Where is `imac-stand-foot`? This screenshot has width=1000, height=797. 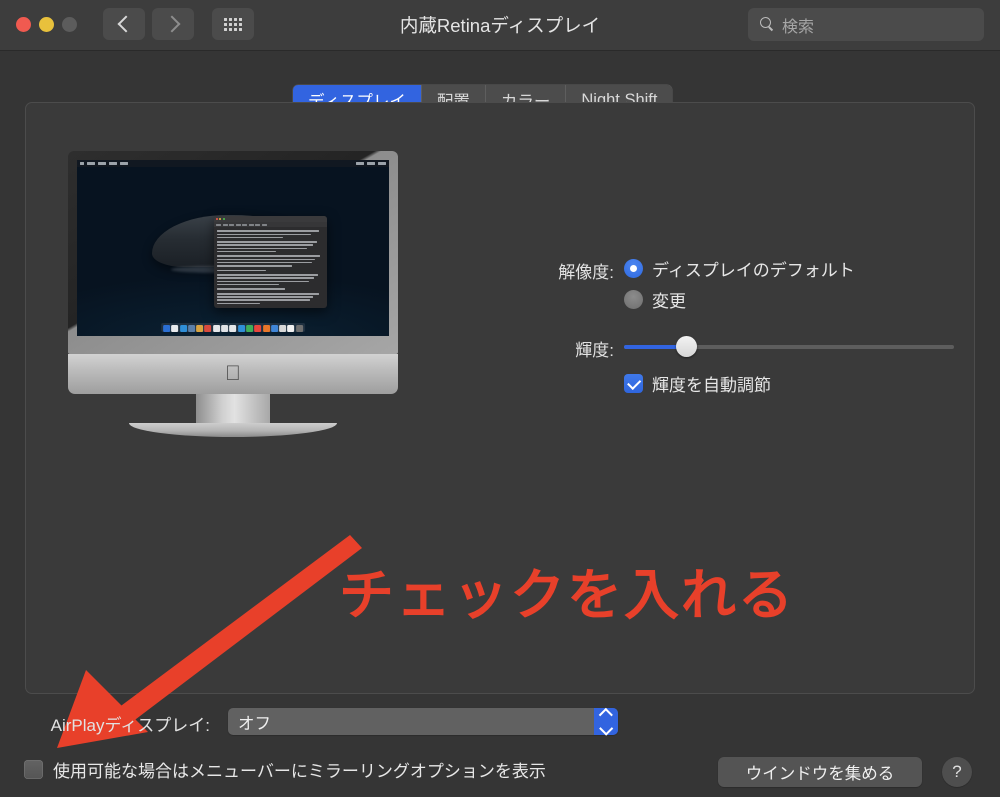 imac-stand-foot is located at coordinates (233, 430).